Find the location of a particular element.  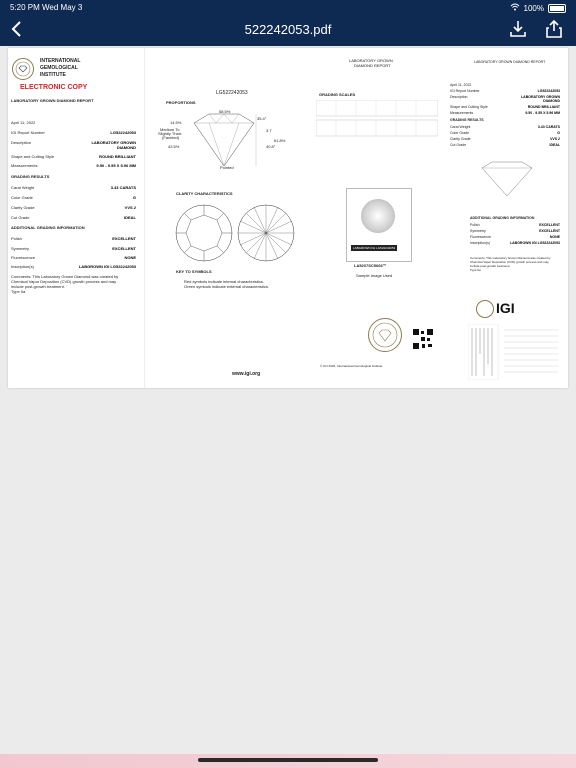

right-grading-label: Clarity Grade is located at coordinates (460, 139).